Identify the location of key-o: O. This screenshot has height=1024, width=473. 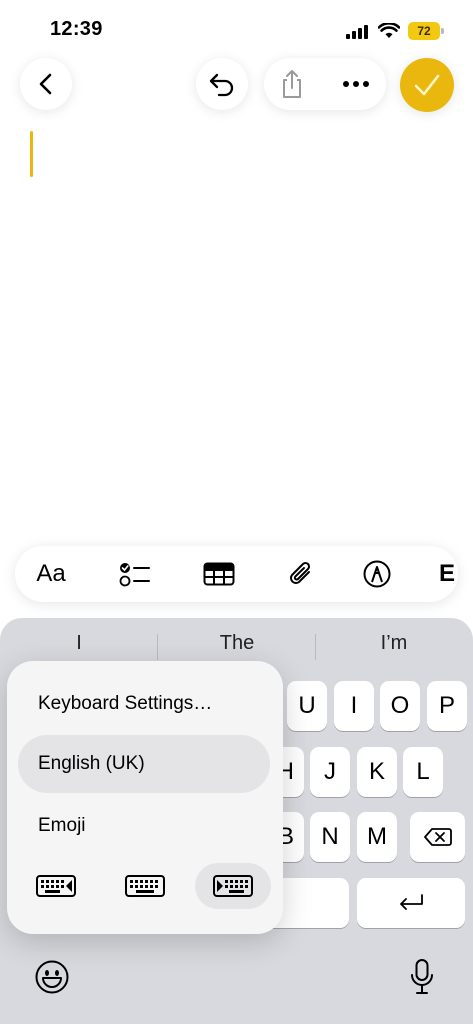
(400, 706).